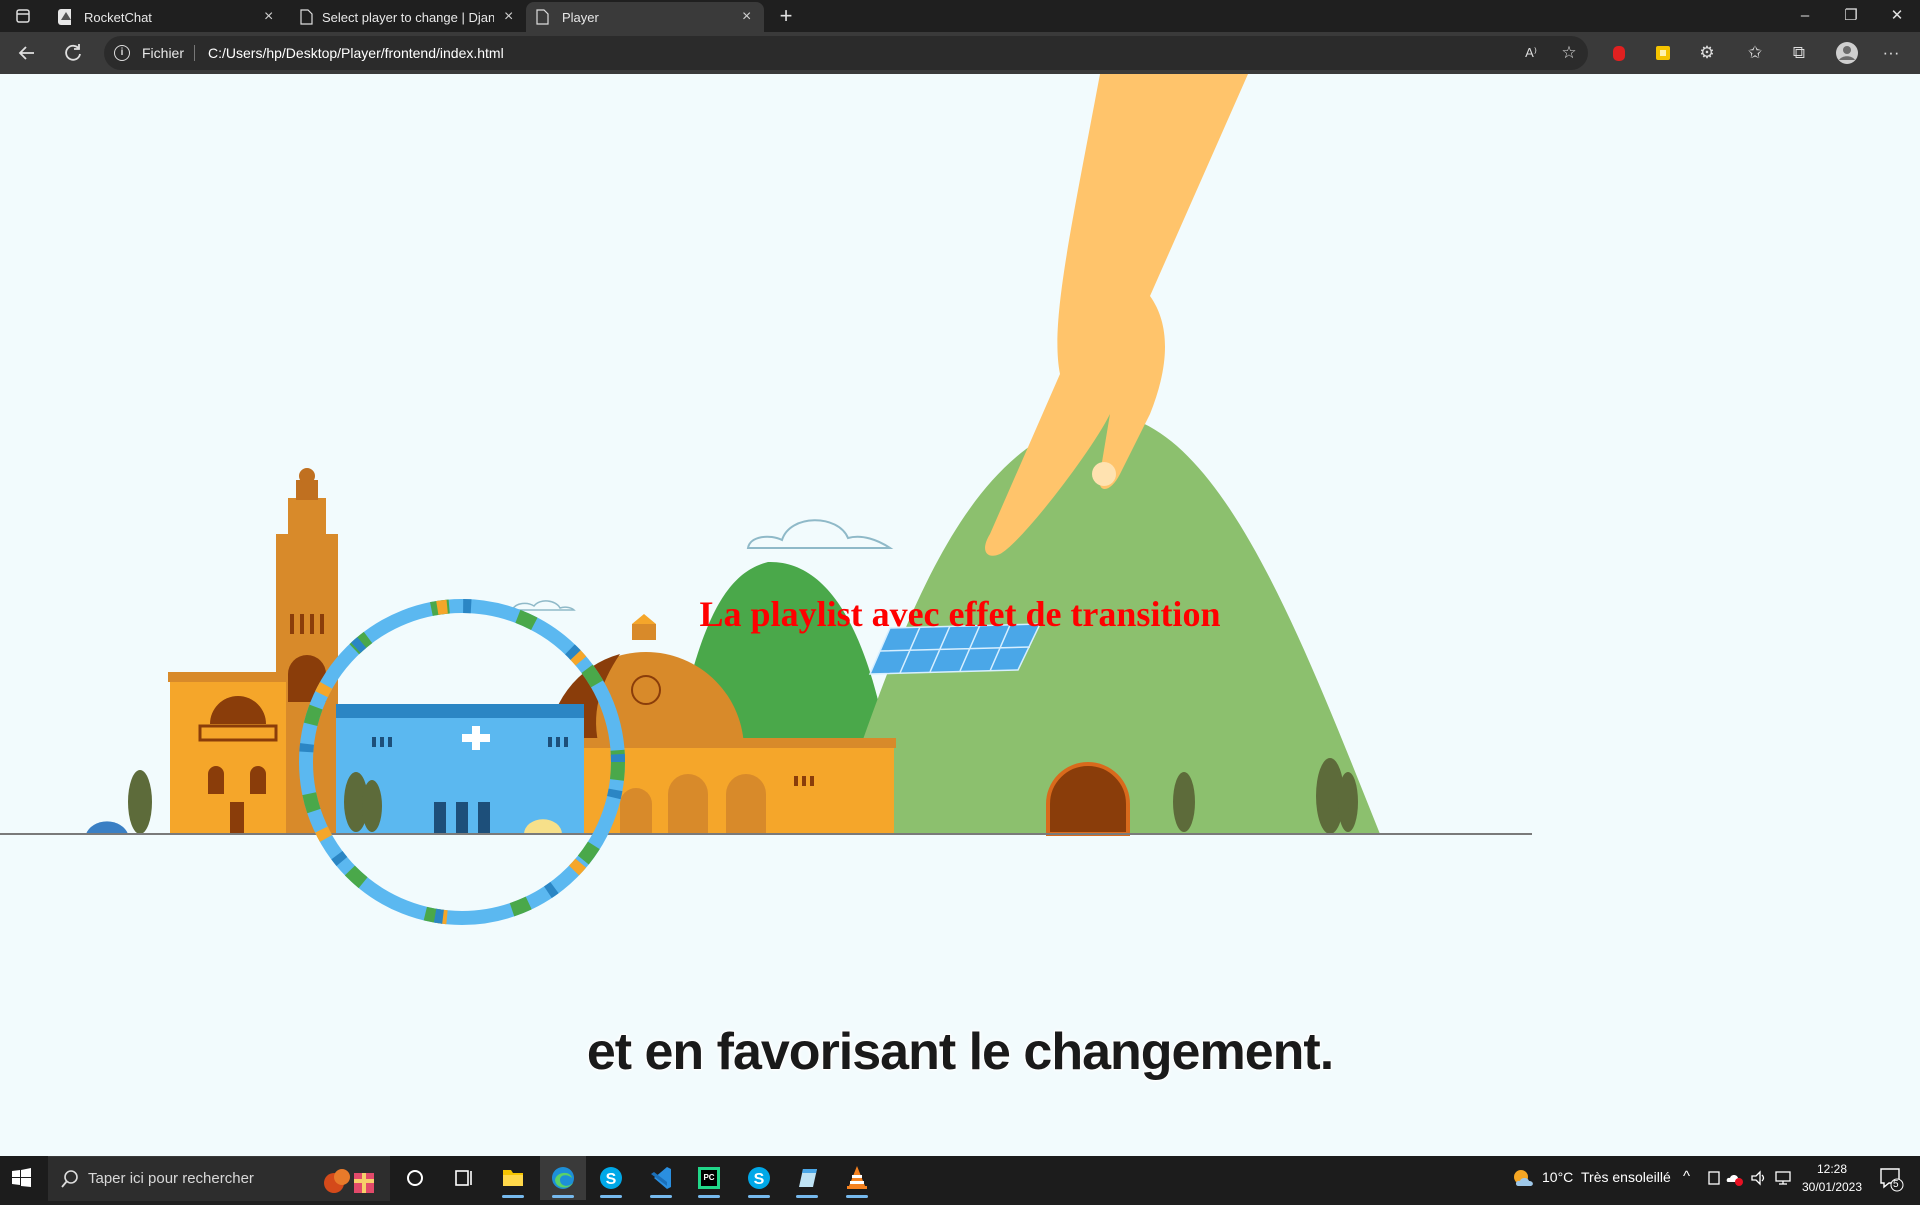 The height and width of the screenshot is (1205, 1920). I want to click on clock-date: 30/01/2023, so click(1832, 1187).